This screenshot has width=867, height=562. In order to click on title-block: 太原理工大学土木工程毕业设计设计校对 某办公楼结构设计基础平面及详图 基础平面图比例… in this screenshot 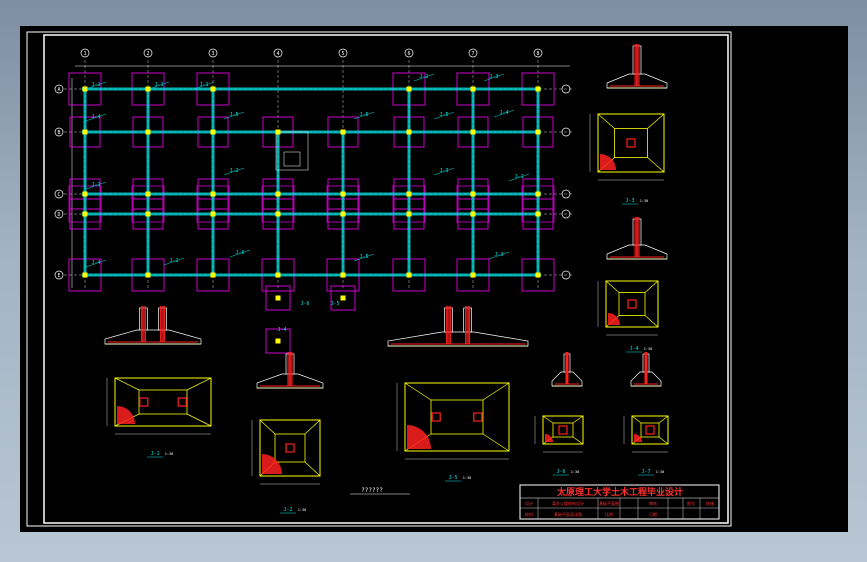, I will do `click(619, 502)`.